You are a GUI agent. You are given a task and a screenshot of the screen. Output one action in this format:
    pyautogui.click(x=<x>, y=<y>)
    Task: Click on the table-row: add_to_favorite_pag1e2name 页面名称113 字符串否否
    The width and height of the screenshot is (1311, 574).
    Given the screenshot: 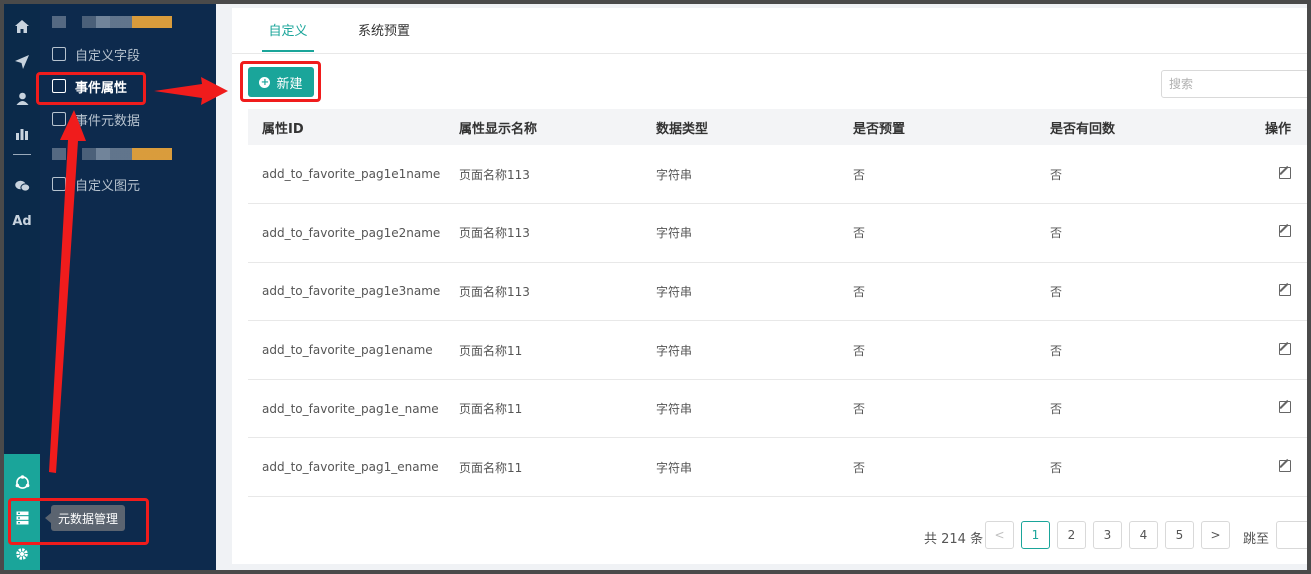 What is the action you would take?
    pyautogui.click(x=777, y=233)
    